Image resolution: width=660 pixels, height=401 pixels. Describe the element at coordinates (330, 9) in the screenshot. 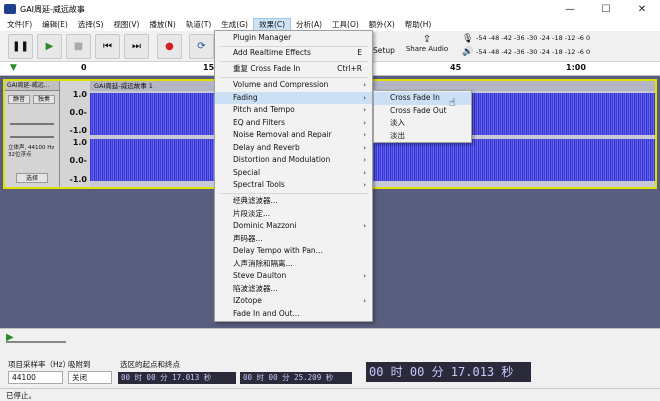

I see `title-bar: GAI周延-威远故事 — ☐ ✕` at that location.